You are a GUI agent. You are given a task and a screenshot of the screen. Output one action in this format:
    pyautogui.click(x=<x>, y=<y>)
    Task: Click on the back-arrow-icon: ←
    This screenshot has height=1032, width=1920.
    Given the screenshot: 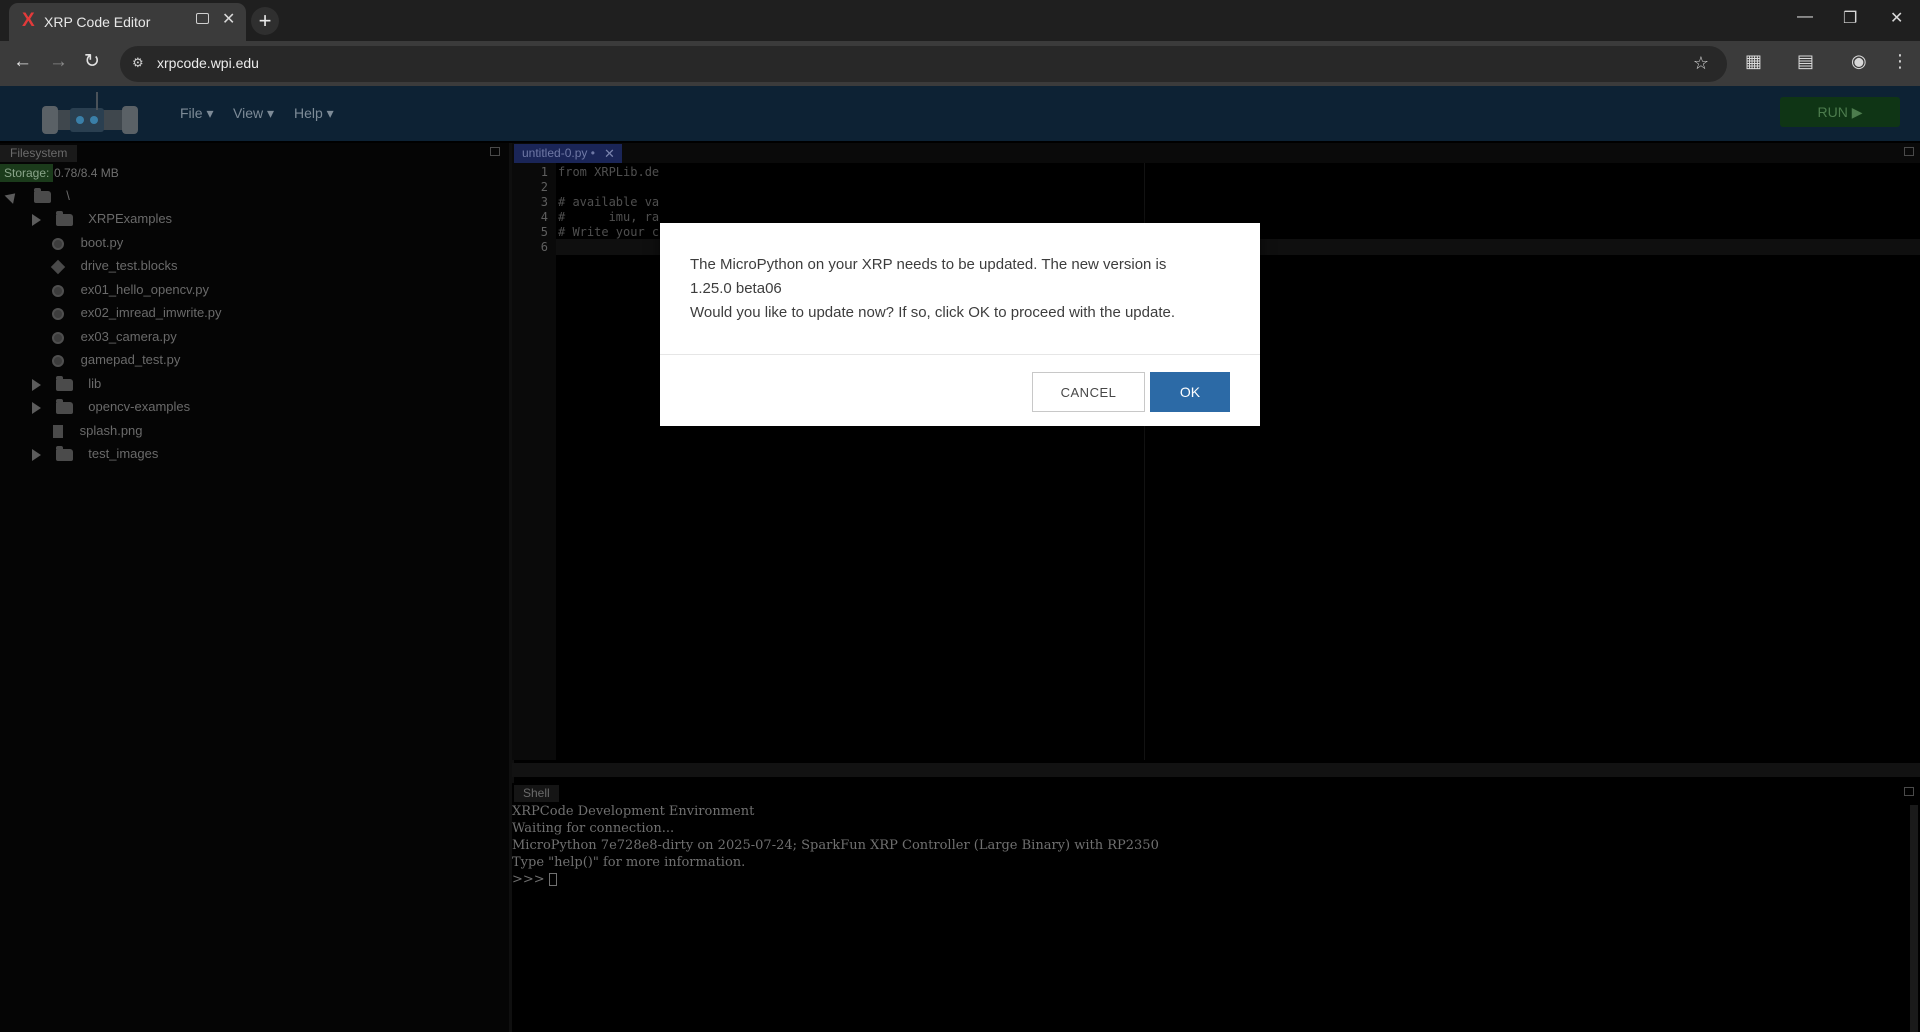 What is the action you would take?
    pyautogui.click(x=22, y=62)
    